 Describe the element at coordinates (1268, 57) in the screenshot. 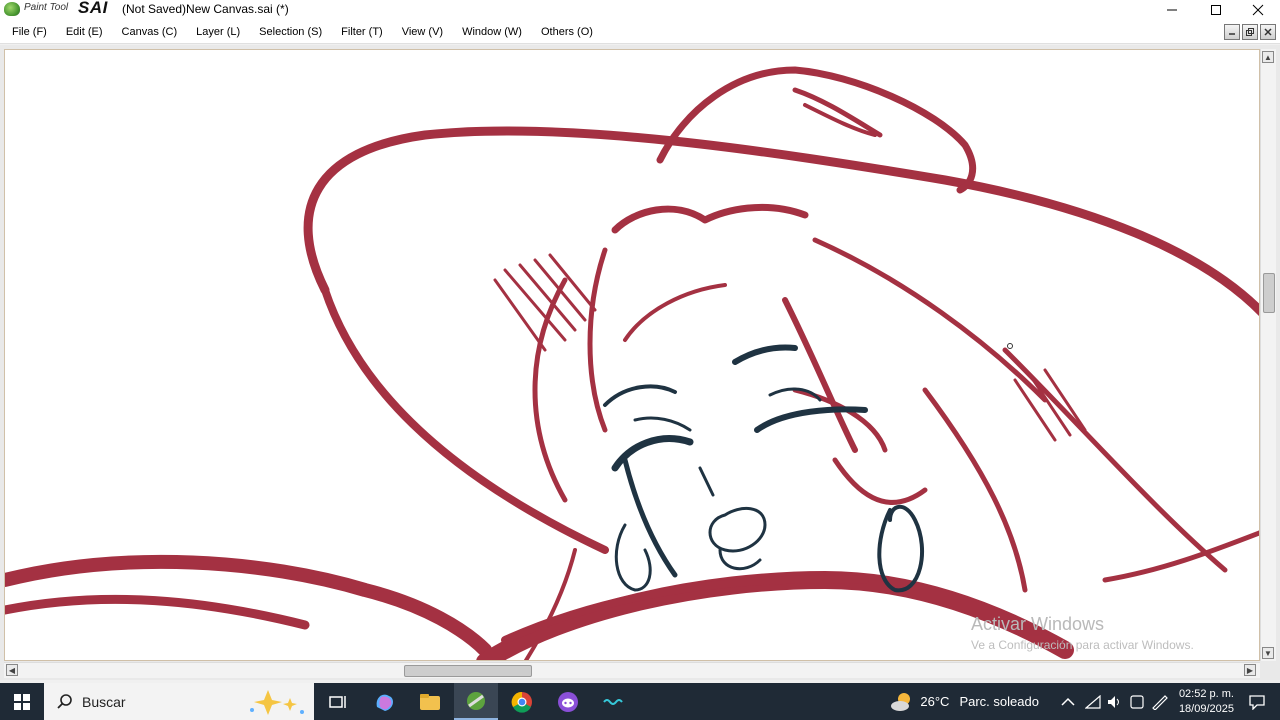

I see `scroll-up-arrow: ▲` at that location.